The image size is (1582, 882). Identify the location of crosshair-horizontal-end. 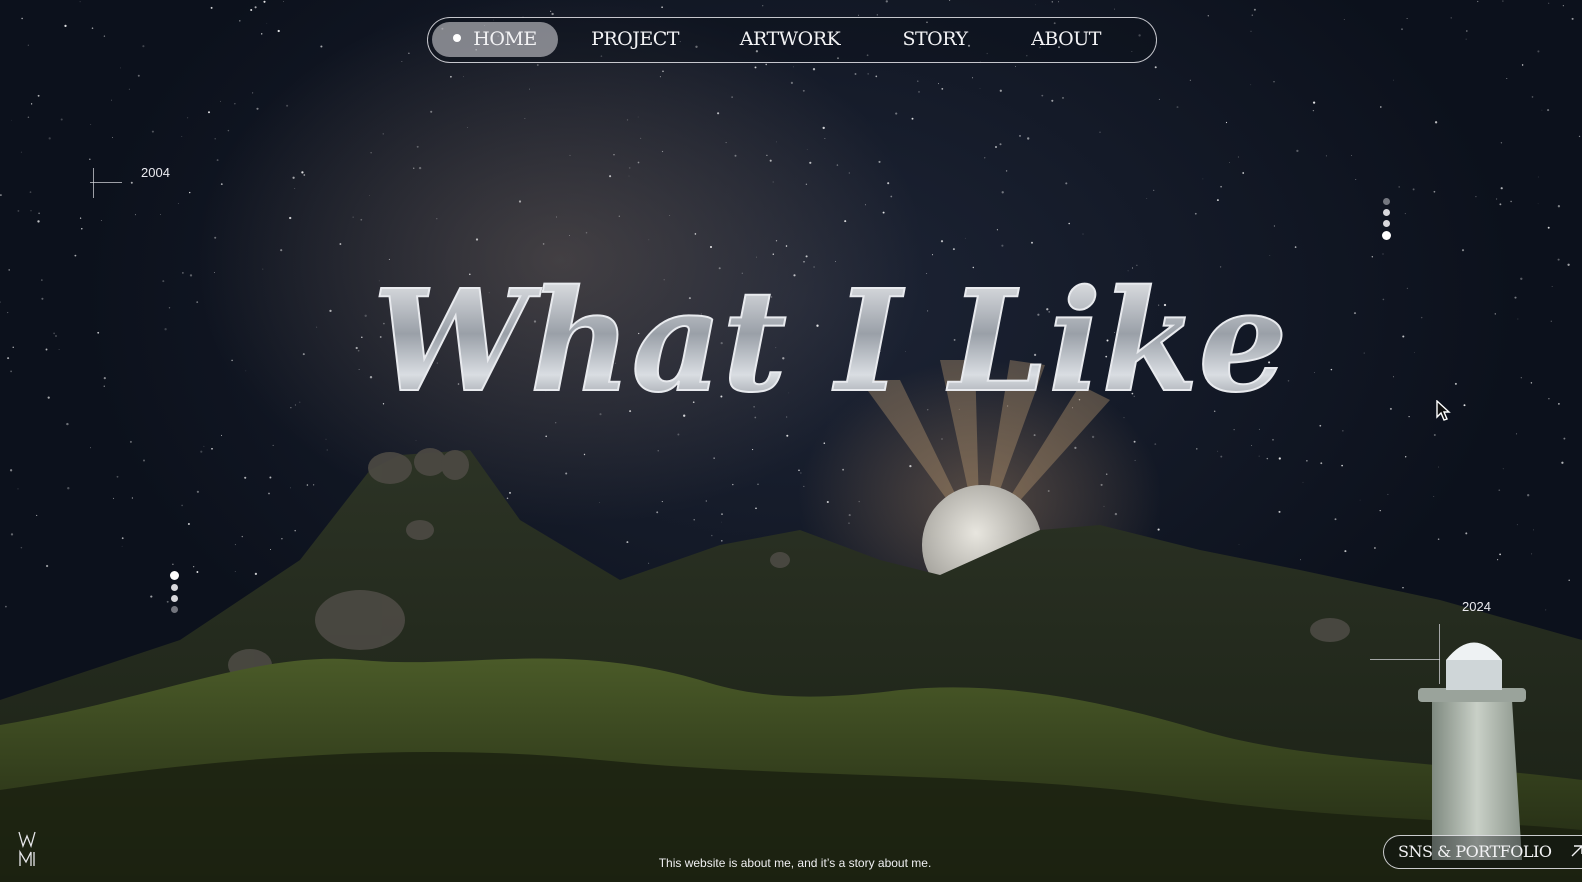
(1405, 659).